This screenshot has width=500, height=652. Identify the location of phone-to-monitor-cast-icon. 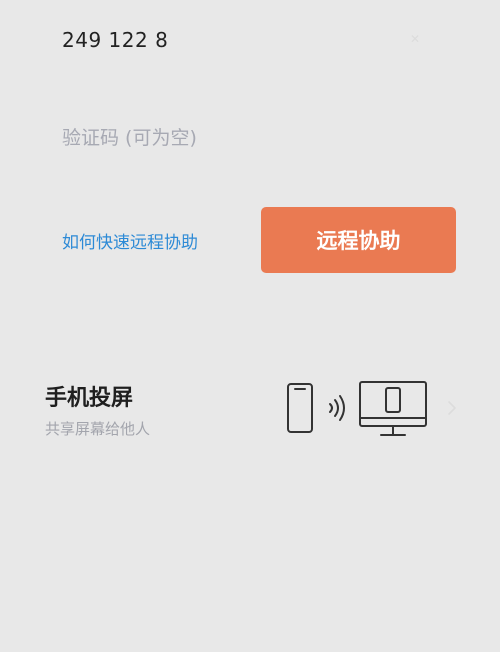
(357, 408).